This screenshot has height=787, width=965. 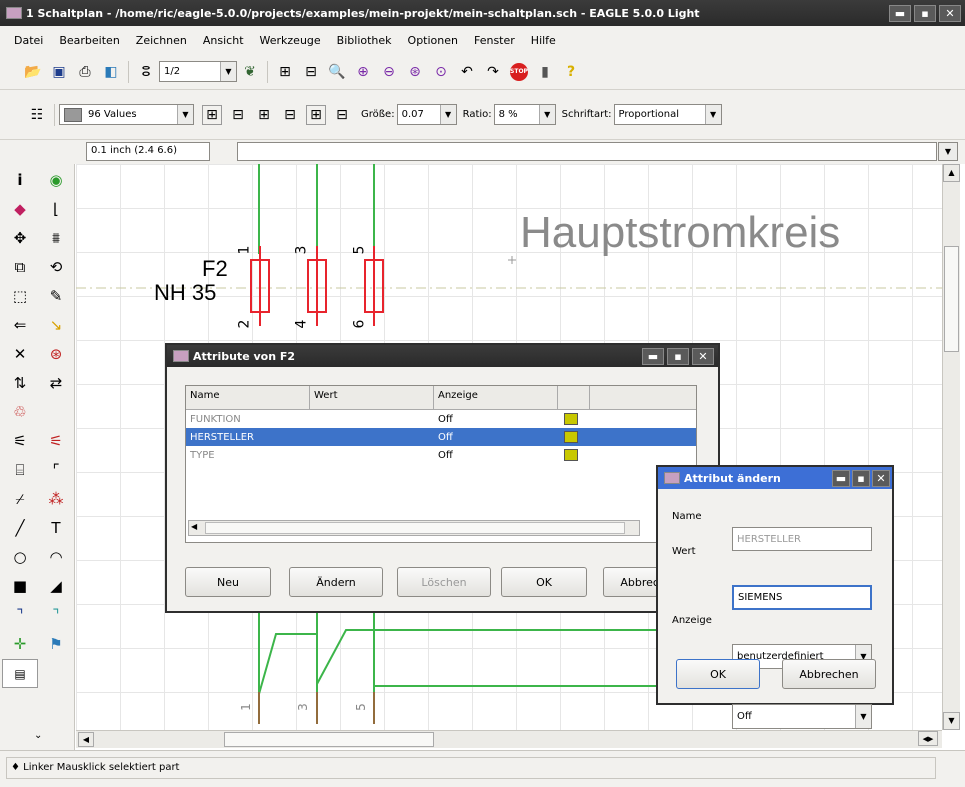 I want to click on expand-icon: ⌄, so click(x=38, y=735).